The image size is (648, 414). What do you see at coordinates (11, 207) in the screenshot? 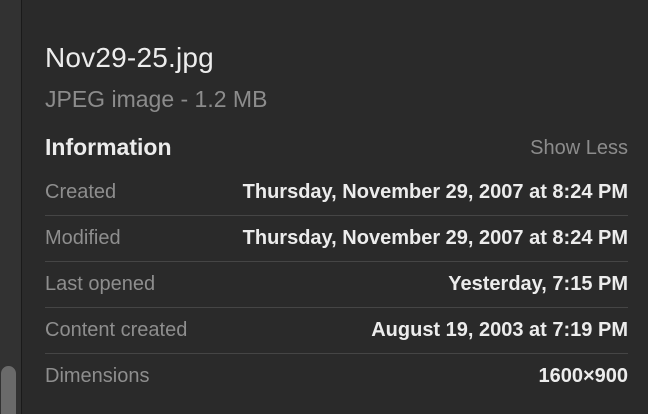
I see `sidebar-edge` at bounding box center [11, 207].